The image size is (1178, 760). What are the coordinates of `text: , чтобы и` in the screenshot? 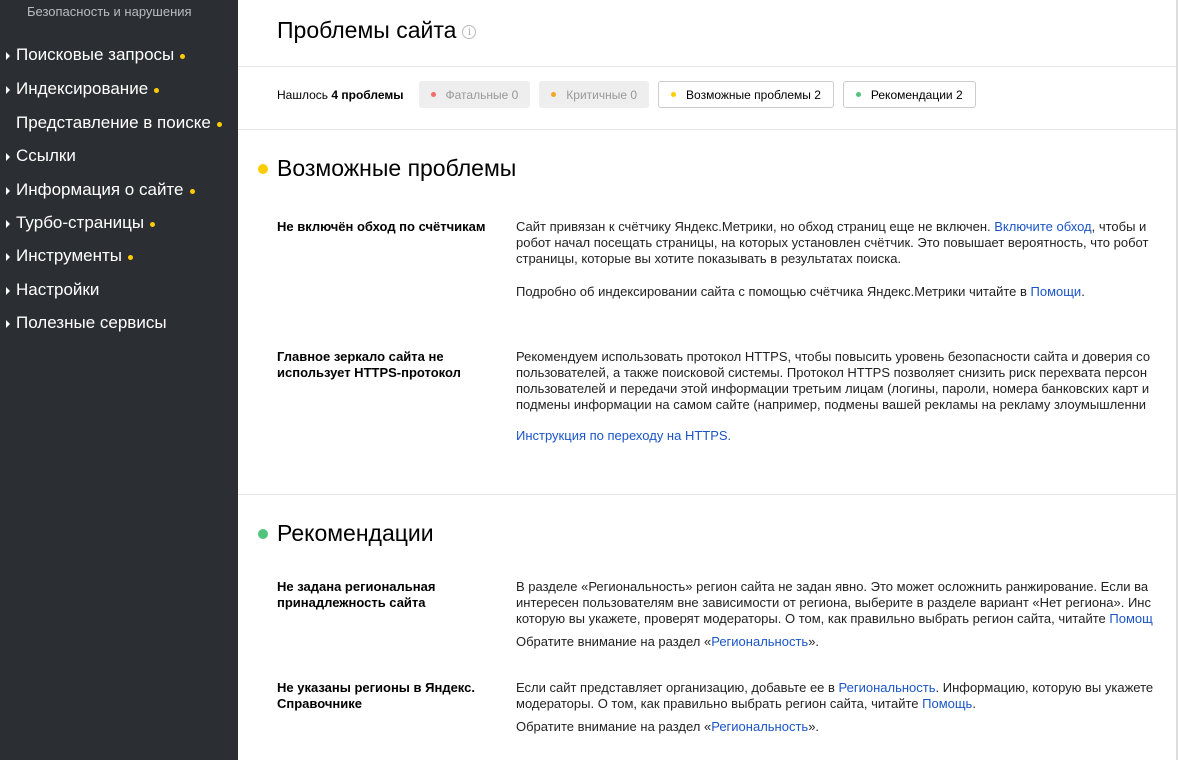 It's located at (1119, 226).